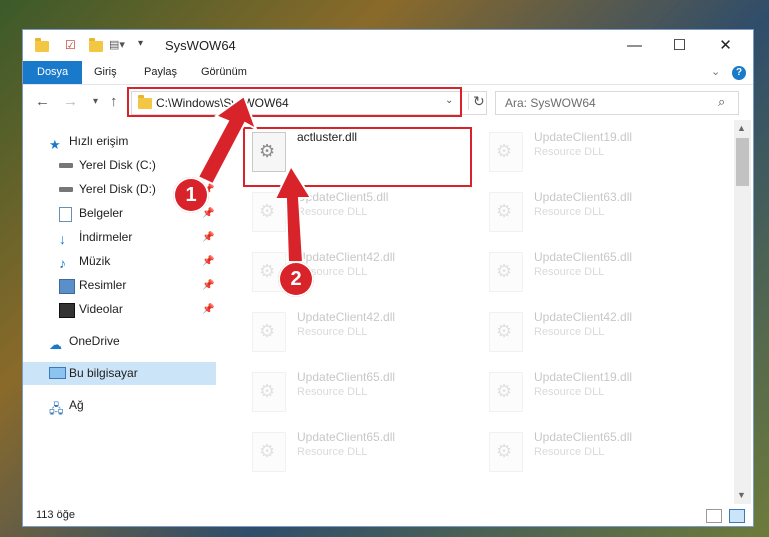  I want to click on callout-1: 1, so click(191, 195).